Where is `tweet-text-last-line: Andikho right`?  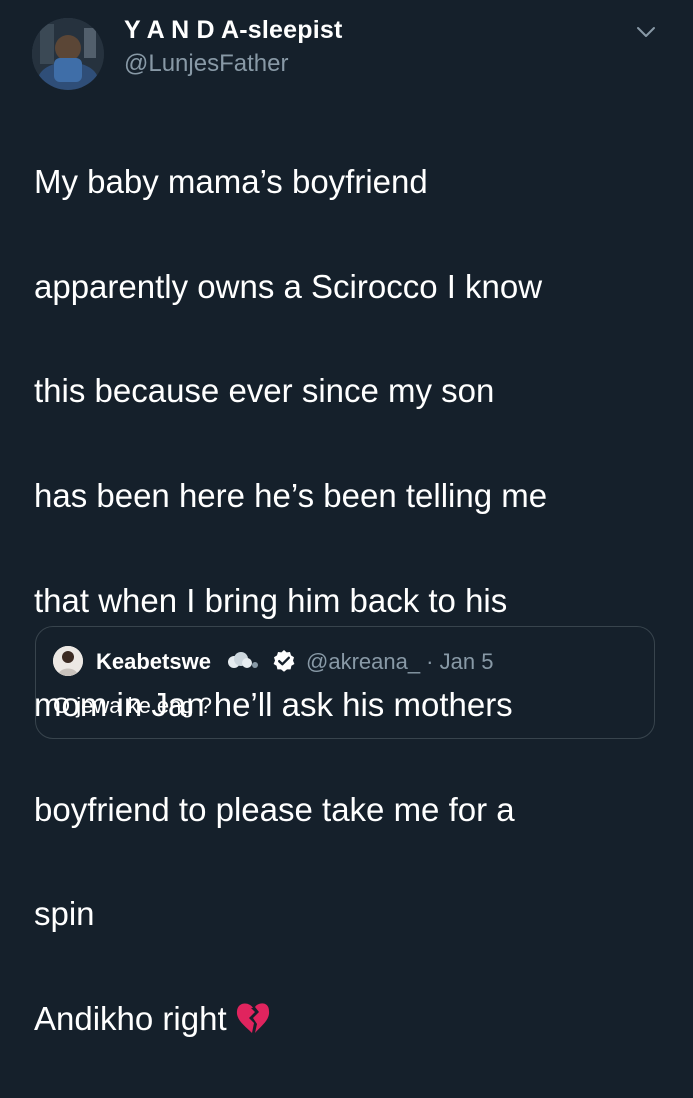
tweet-text-last-line: Andikho right is located at coordinates (354, 1019).